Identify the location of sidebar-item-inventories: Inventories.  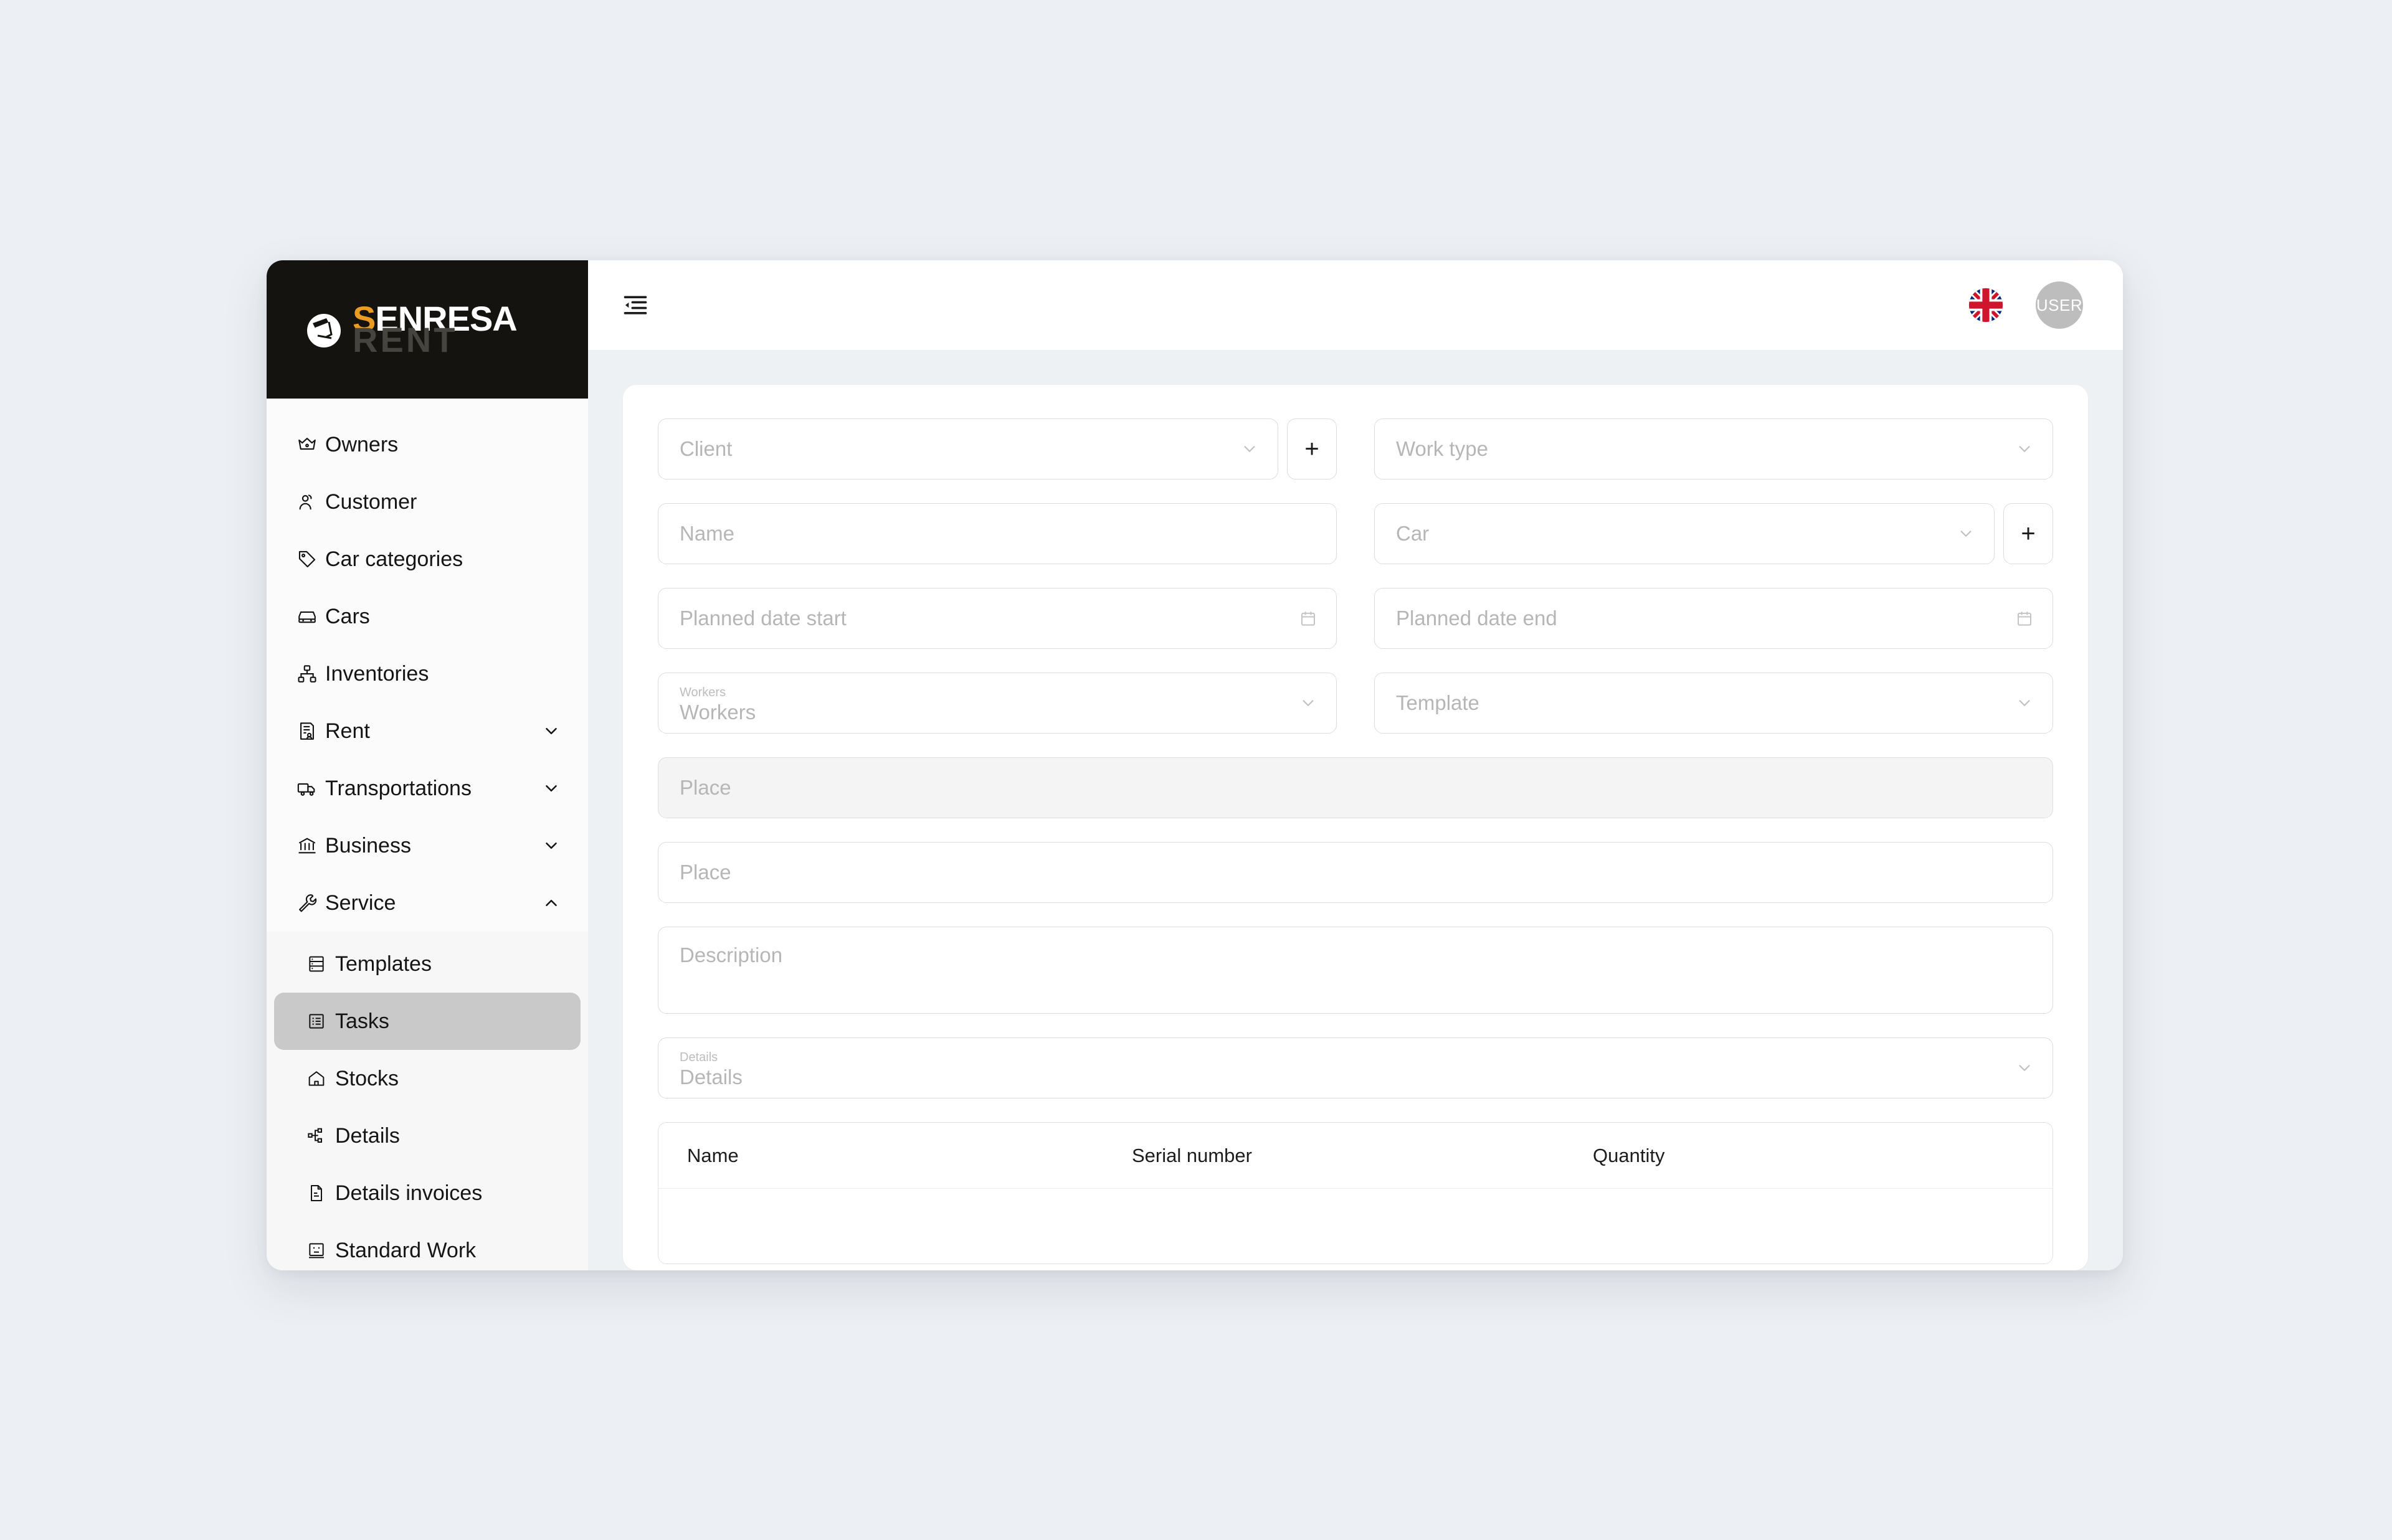
(427, 673).